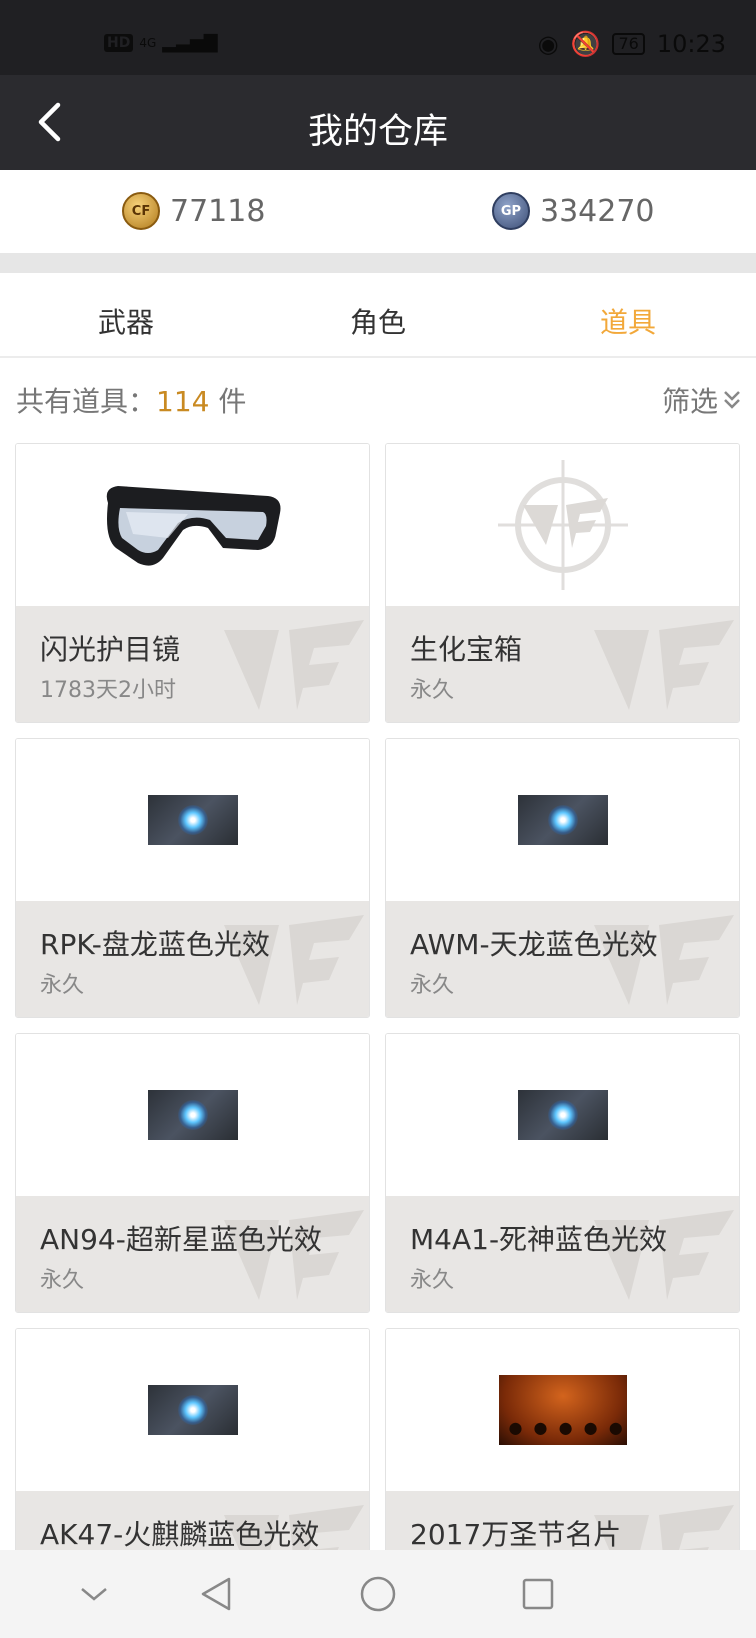  I want to click on item-name: 闪光护目镜, so click(110, 649).